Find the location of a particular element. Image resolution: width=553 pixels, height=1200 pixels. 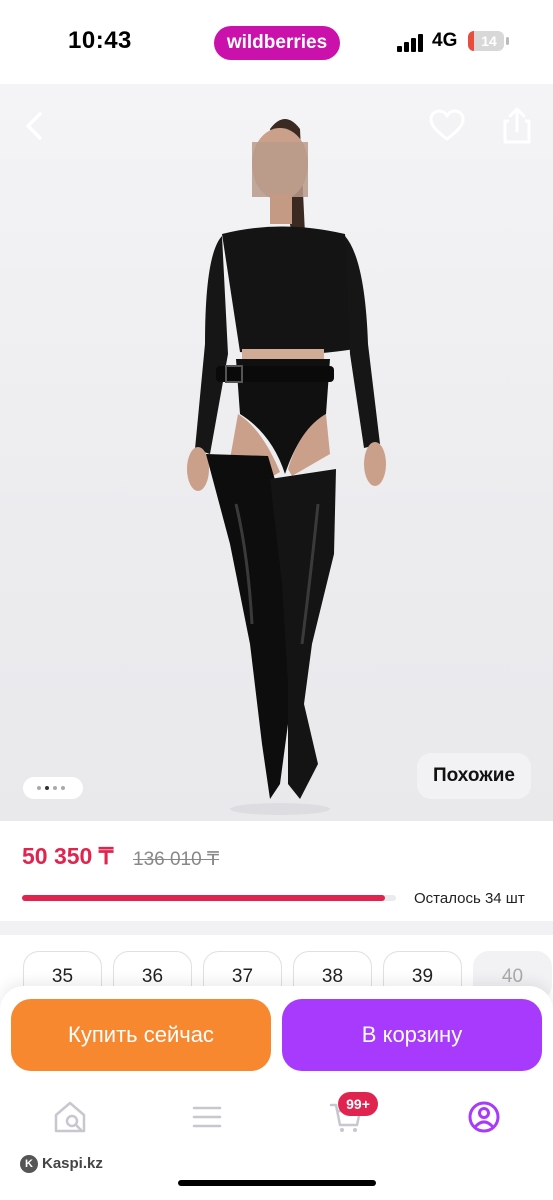

stock-progress-bar is located at coordinates (209, 898).